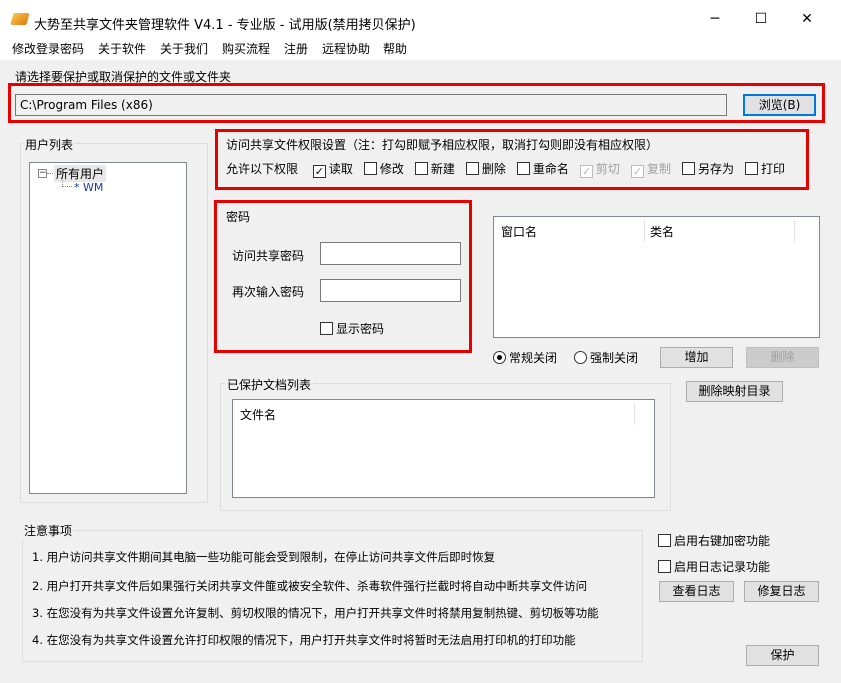  What do you see at coordinates (238, 217) in the screenshot?
I see `password-title: 密码` at bounding box center [238, 217].